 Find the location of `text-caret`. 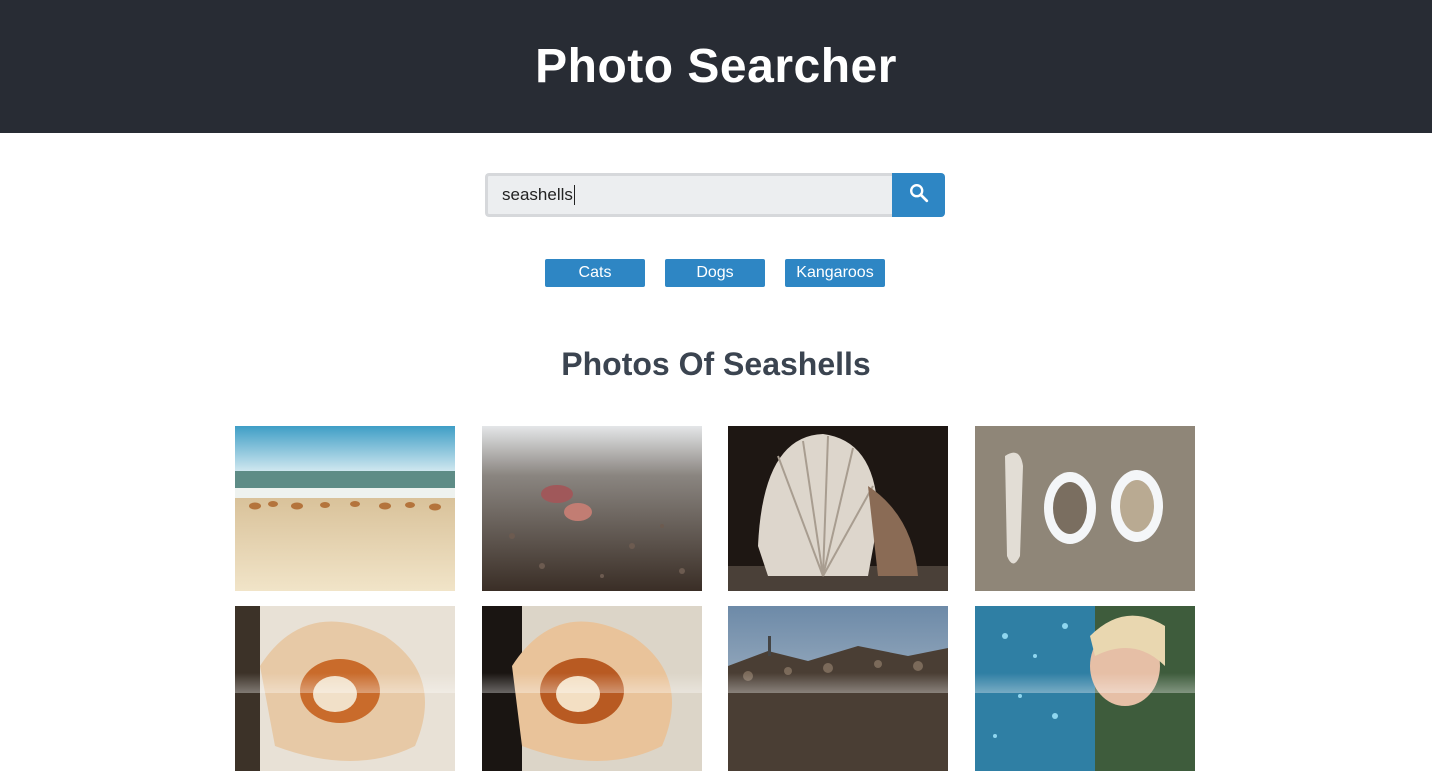

text-caret is located at coordinates (574, 195).